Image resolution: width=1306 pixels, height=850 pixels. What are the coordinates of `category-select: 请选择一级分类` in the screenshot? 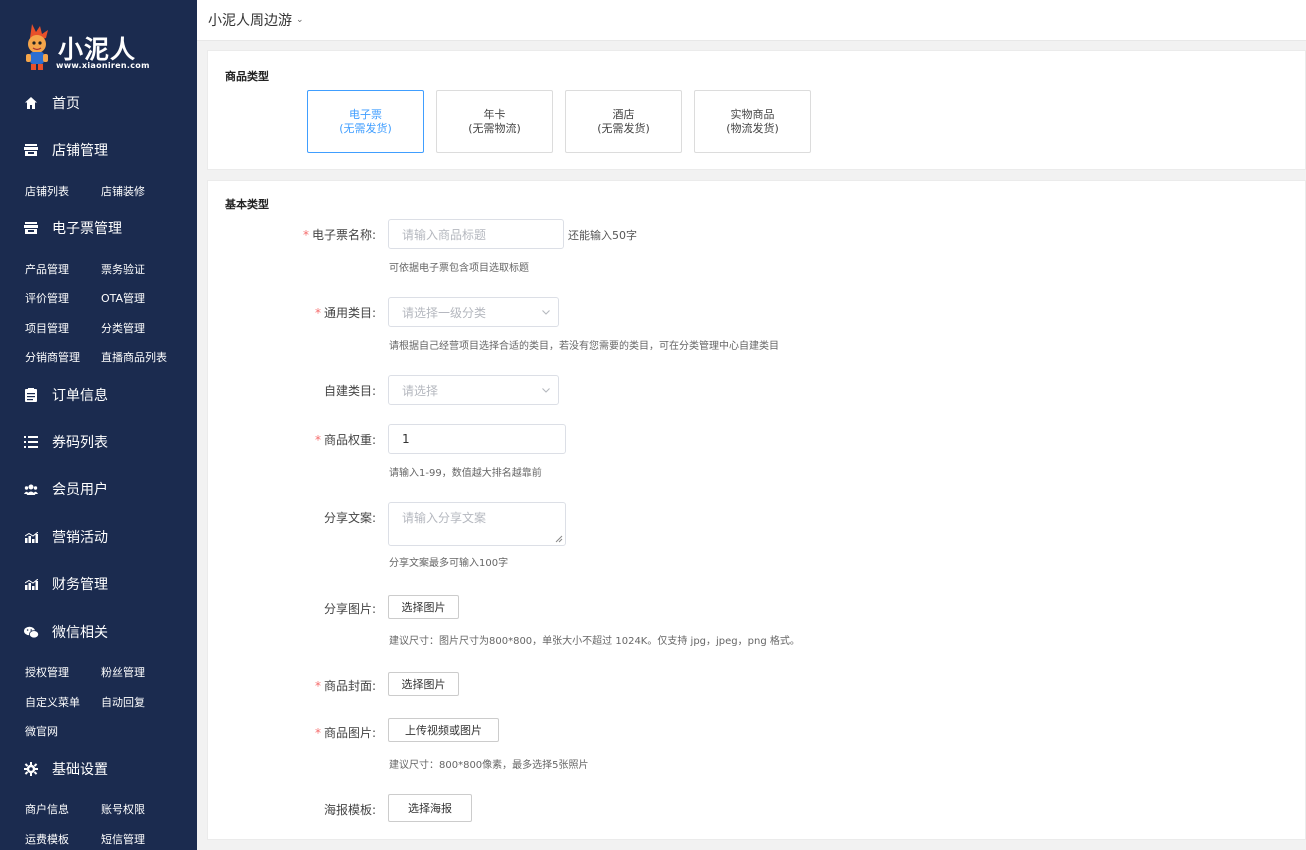 It's located at (473, 312).